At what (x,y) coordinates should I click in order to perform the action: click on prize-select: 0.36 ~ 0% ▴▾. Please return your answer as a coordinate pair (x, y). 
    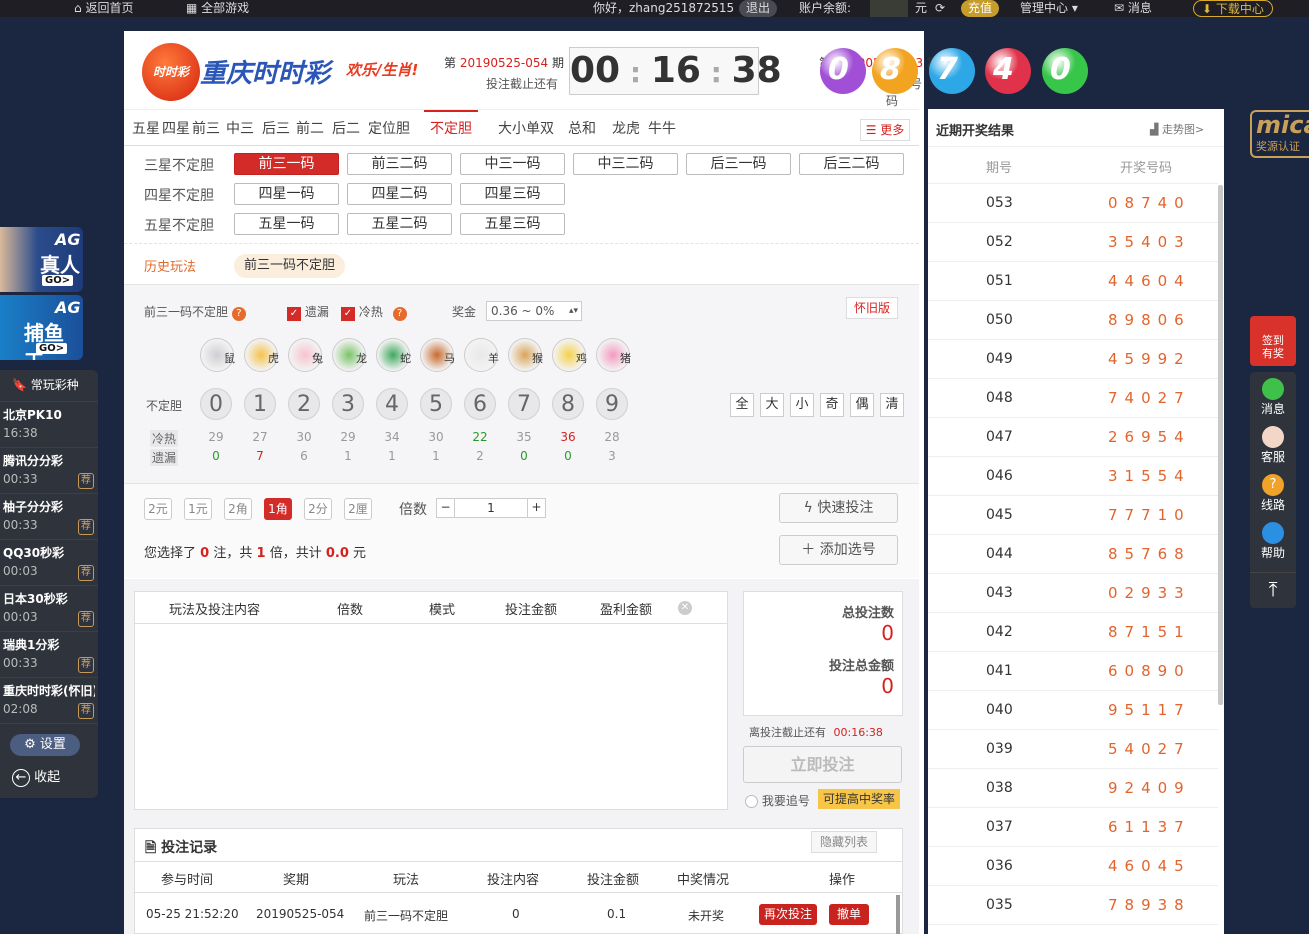
    Looking at the image, I should click on (534, 311).